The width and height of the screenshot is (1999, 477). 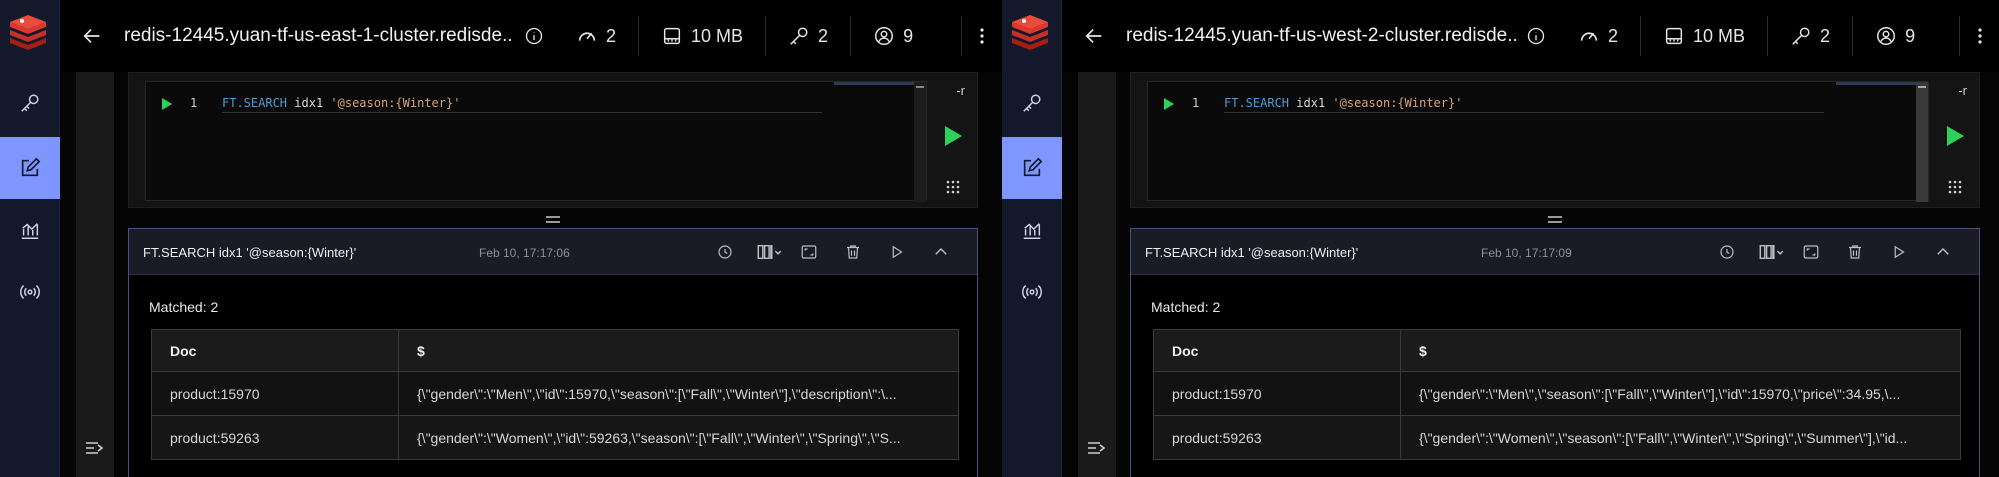 I want to click on gauge-icon, so click(x=587, y=36).